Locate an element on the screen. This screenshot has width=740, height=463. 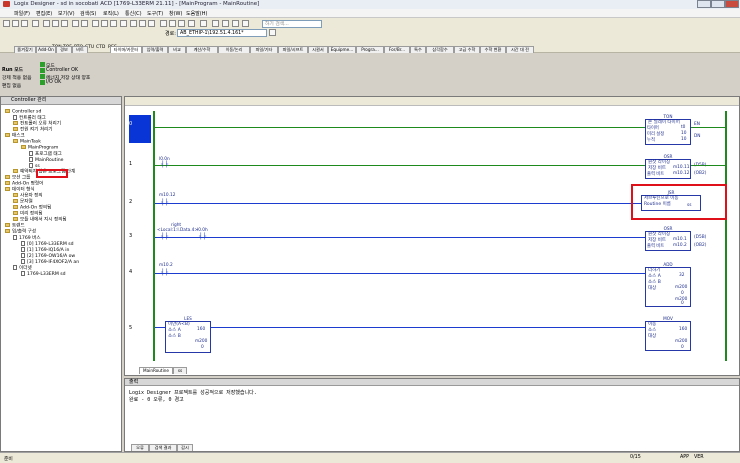
menu-logic: 로직(L) is located at coordinates (111, 13).